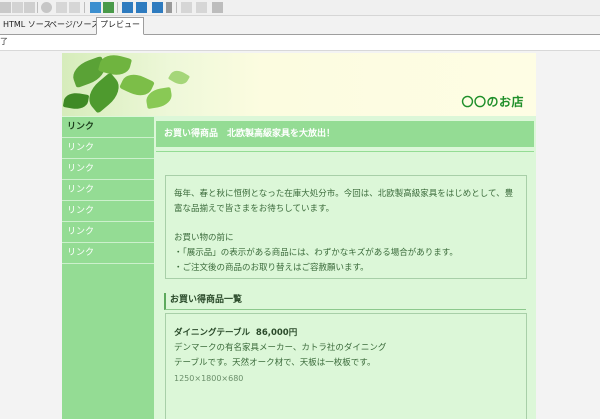 The height and width of the screenshot is (419, 600). I want to click on product-name: ダイニングテーブル, so click(212, 333).